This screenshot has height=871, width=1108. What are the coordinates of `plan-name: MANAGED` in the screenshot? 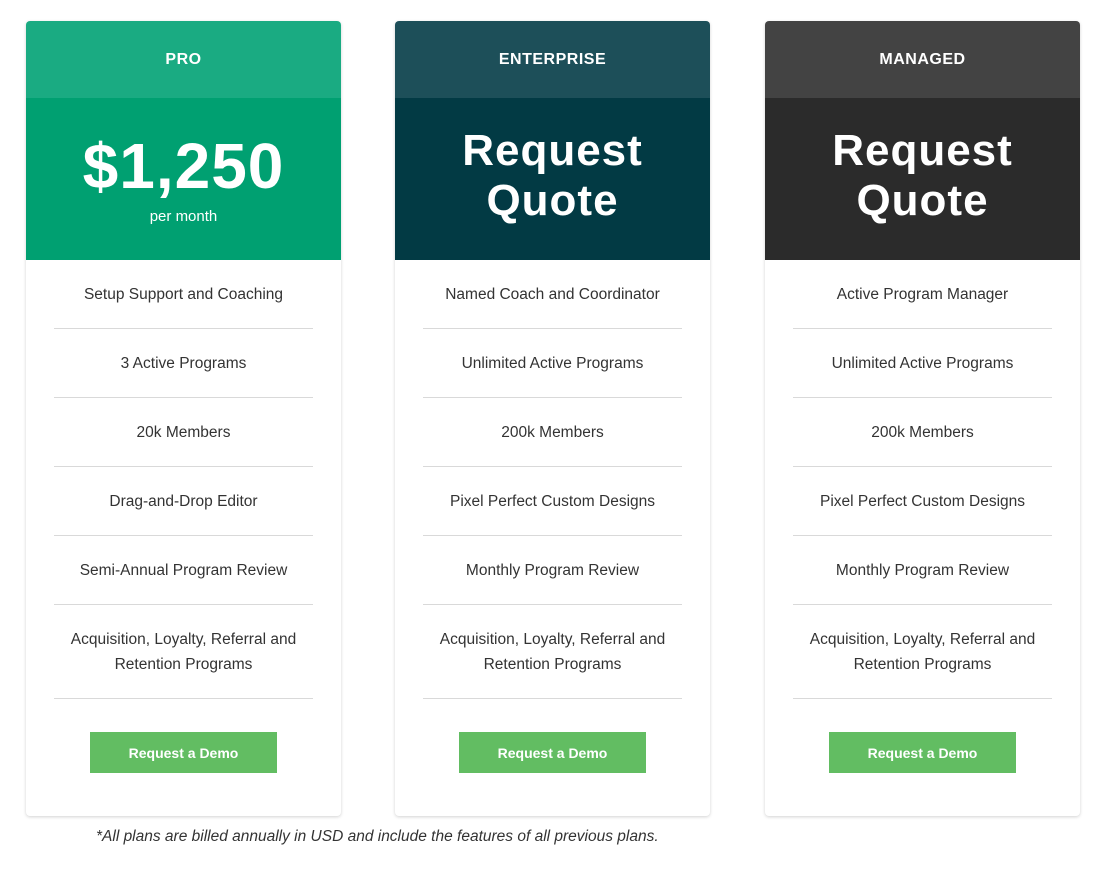 It's located at (922, 59).